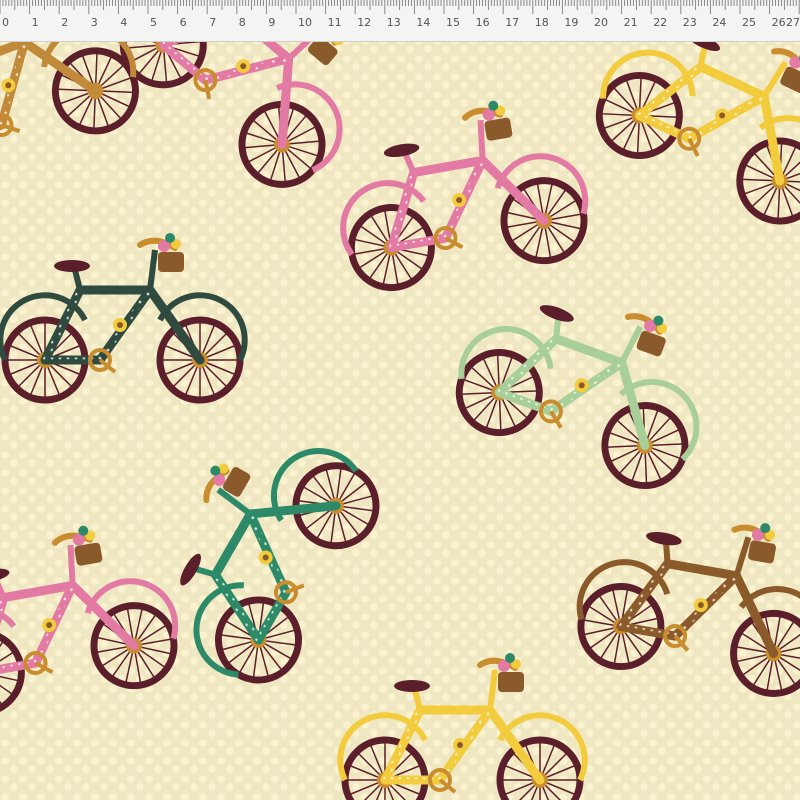 The image size is (800, 800). Describe the element at coordinates (335, 22) in the screenshot. I see `ruler-label: 11` at that location.